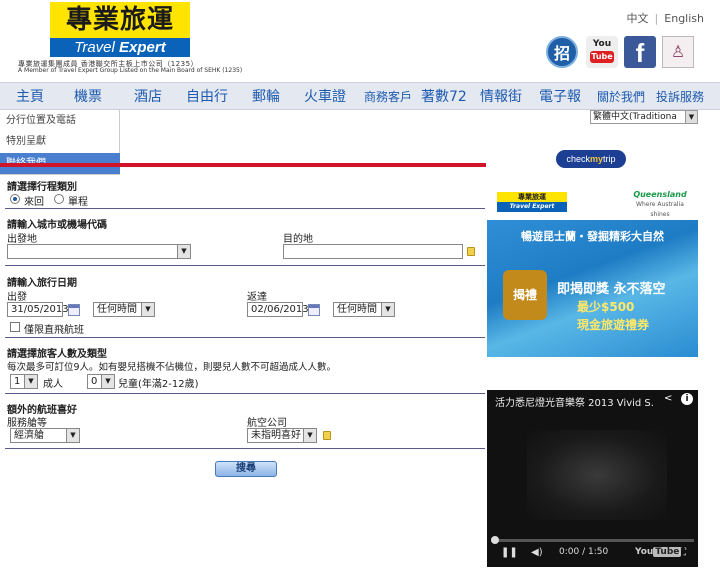 This screenshot has width=720, height=576. Describe the element at coordinates (30, 97) in the screenshot. I see `nav-home: 主頁` at that location.